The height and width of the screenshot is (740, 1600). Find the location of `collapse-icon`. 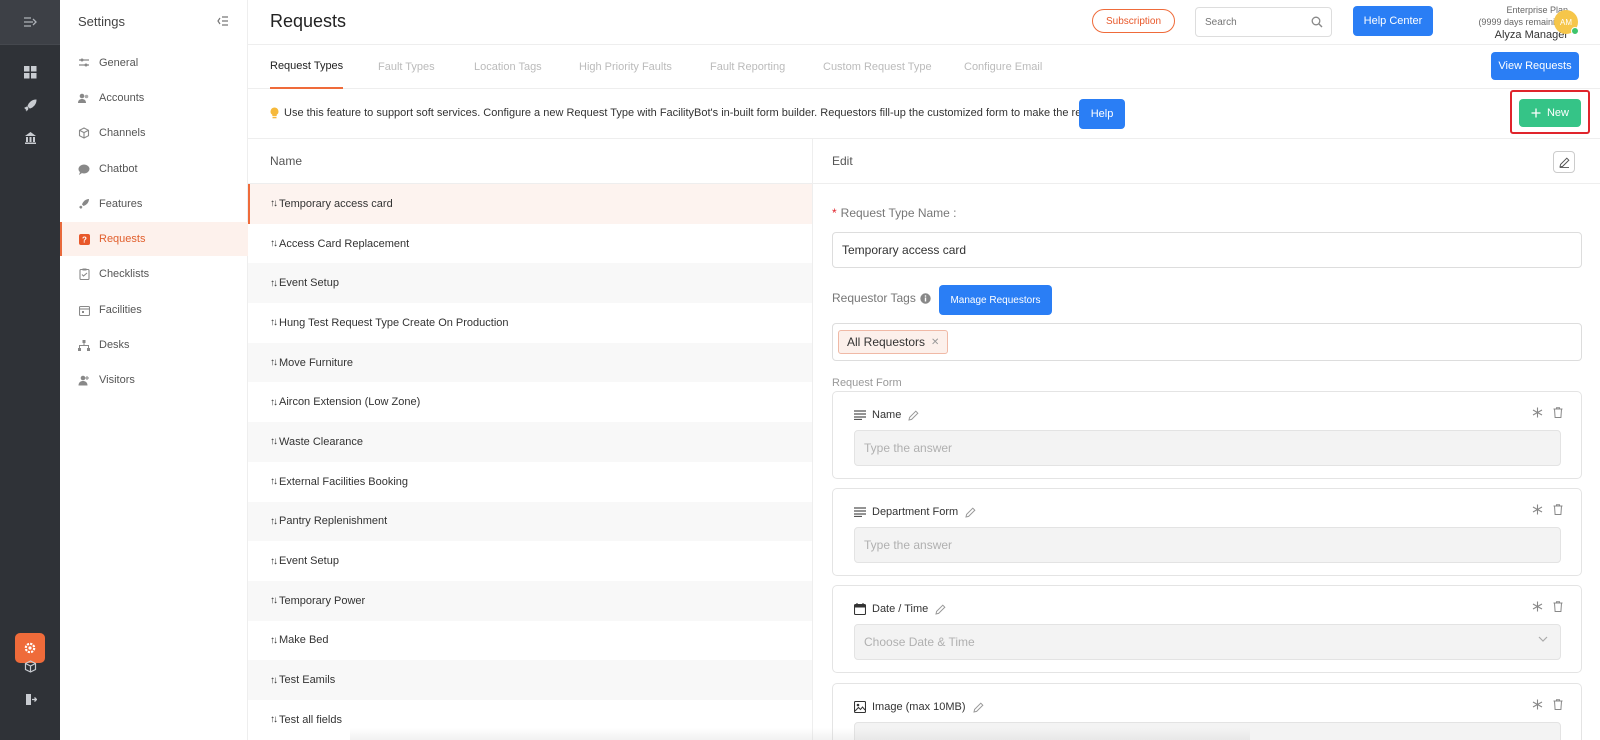

collapse-icon is located at coordinates (223, 21).